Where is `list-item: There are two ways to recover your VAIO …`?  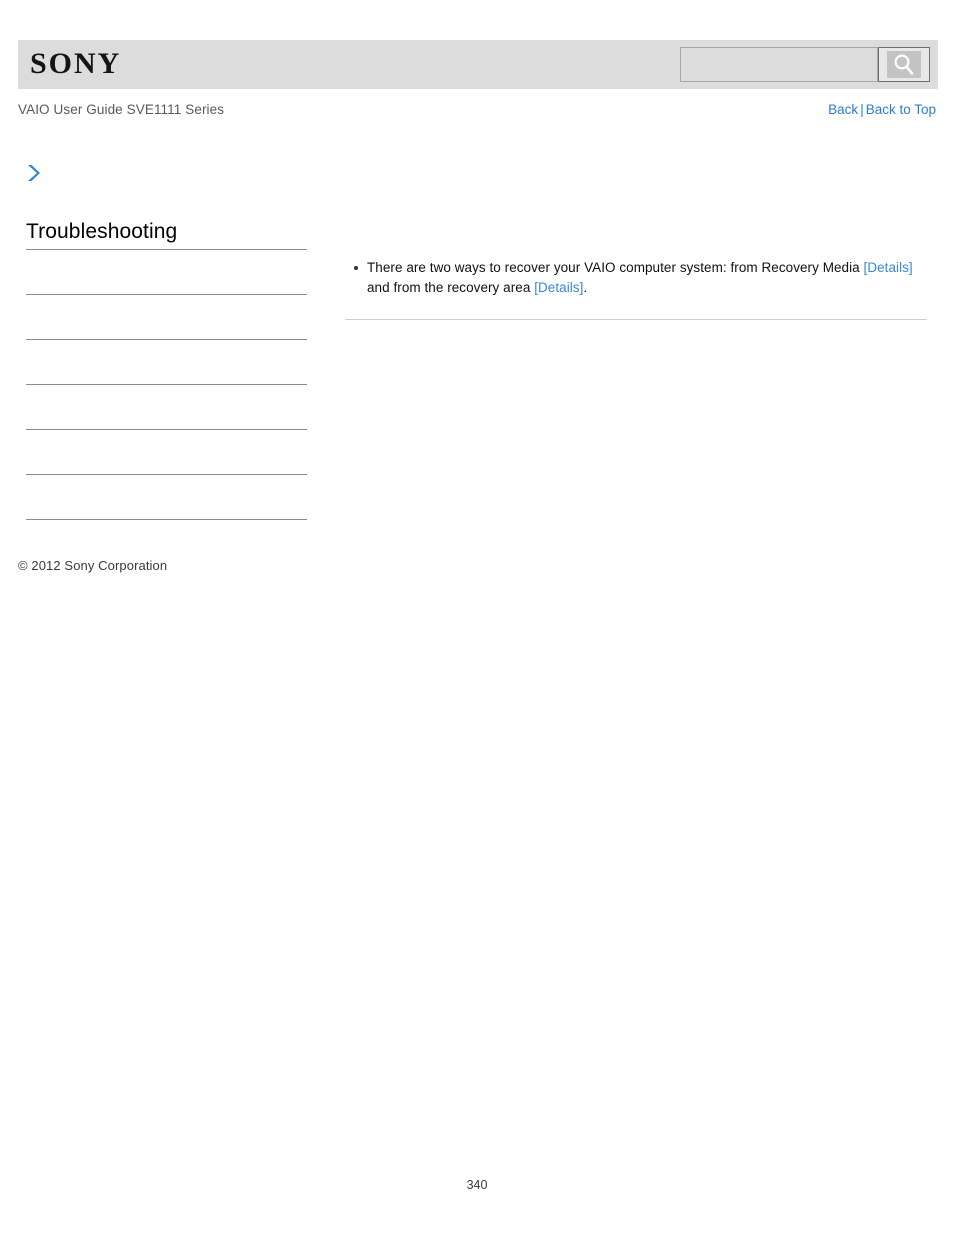 list-item: There are two ways to recover your VAIO … is located at coordinates (640, 278).